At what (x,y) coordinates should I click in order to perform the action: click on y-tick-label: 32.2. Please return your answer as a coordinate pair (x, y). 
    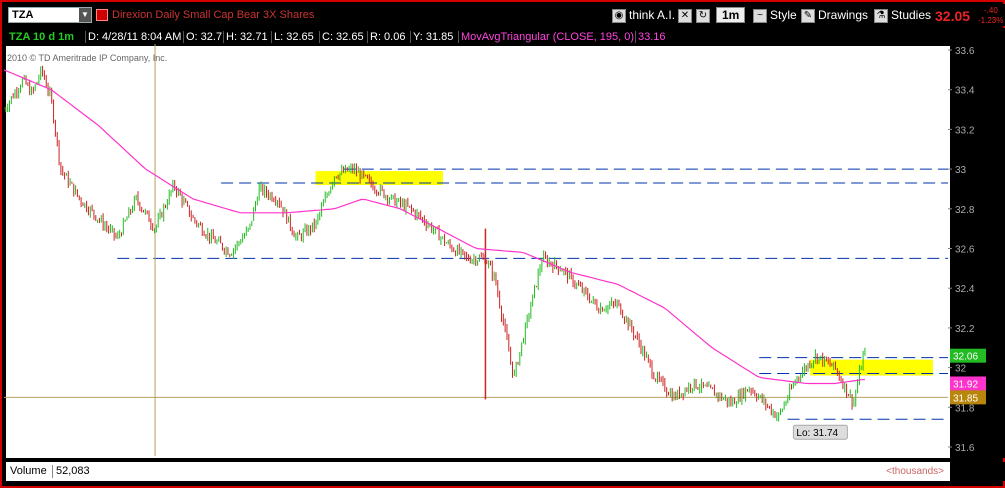
    Looking at the image, I should click on (965, 329).